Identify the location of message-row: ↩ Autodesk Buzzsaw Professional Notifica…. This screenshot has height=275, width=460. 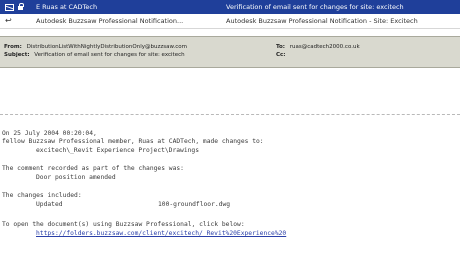
(230, 21).